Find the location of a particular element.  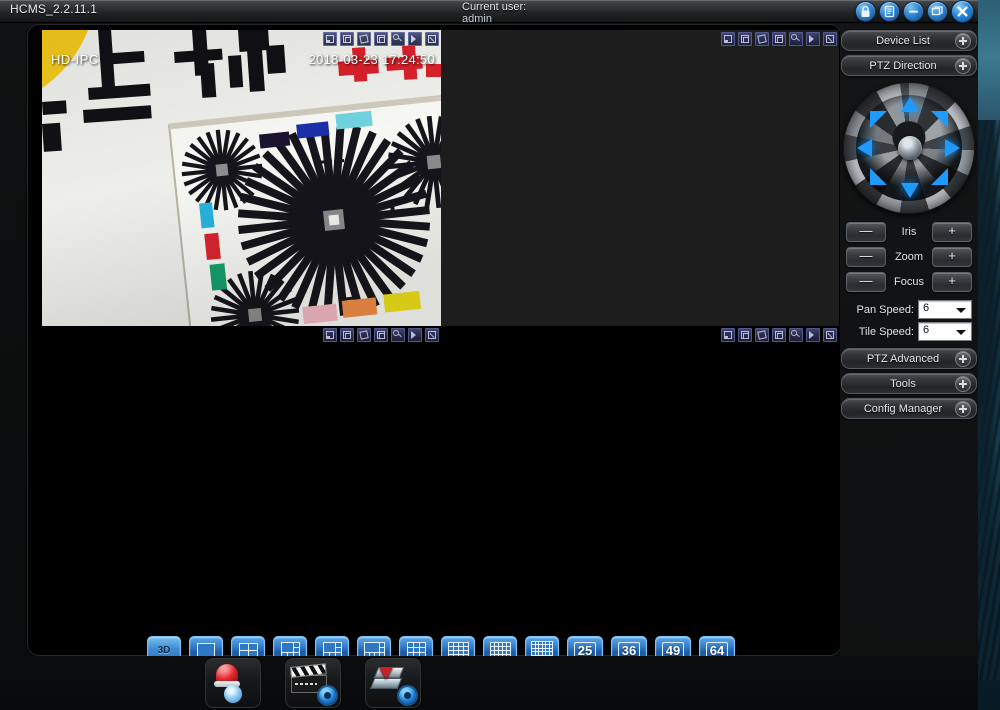

current-user: Current user: admin is located at coordinates (522, 13).